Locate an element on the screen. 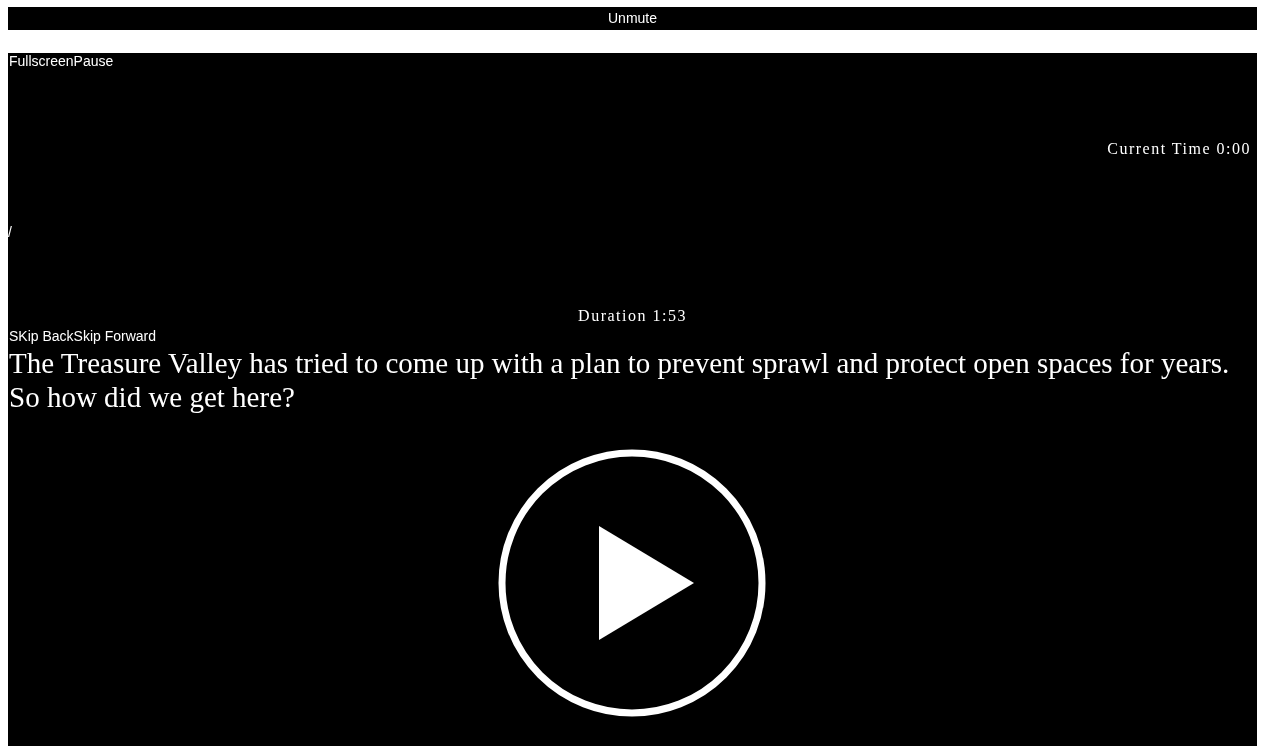  video-caption: The Treasure Valley has tried to come up with a plan to prevent sprawl and protect open spaces for years. So how did we get here? is located at coordinates (619, 380).